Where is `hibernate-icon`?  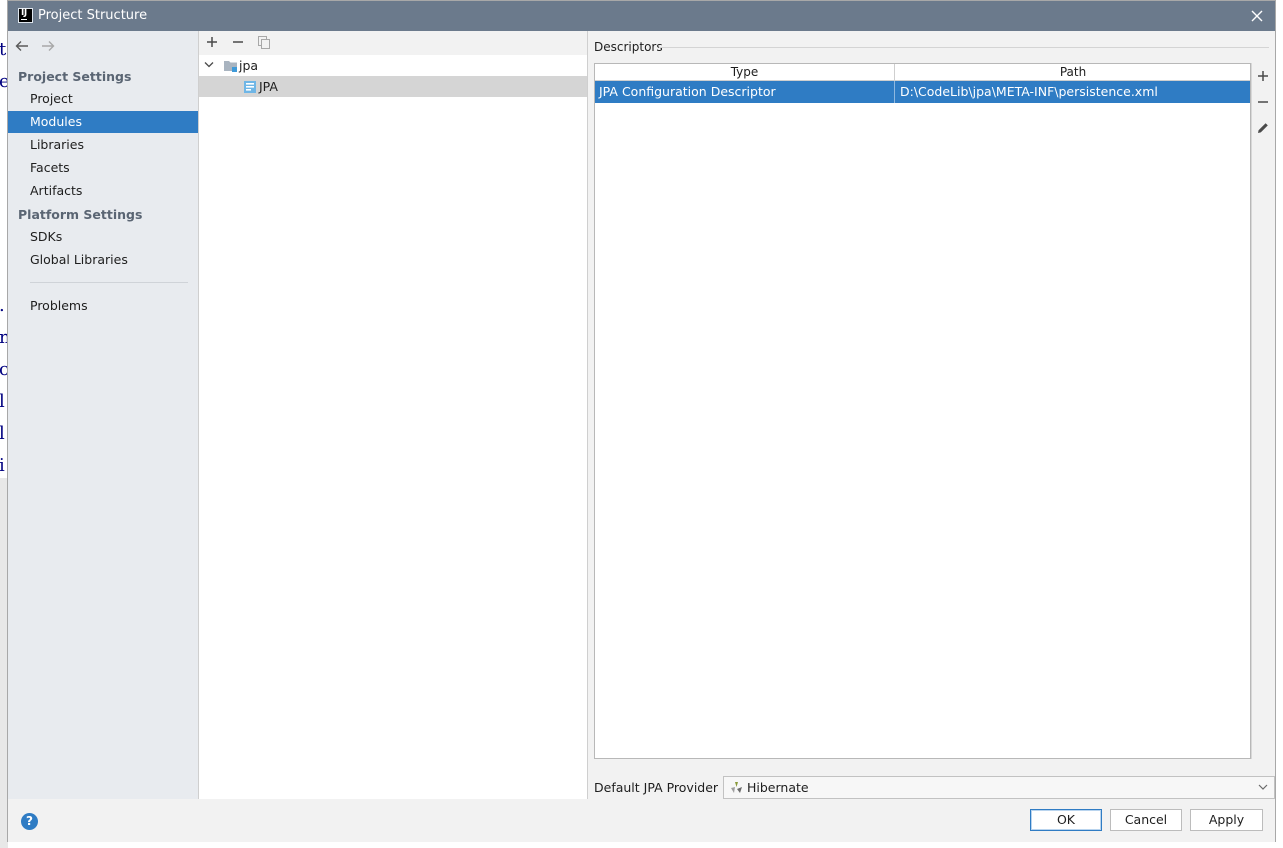 hibernate-icon is located at coordinates (736, 787).